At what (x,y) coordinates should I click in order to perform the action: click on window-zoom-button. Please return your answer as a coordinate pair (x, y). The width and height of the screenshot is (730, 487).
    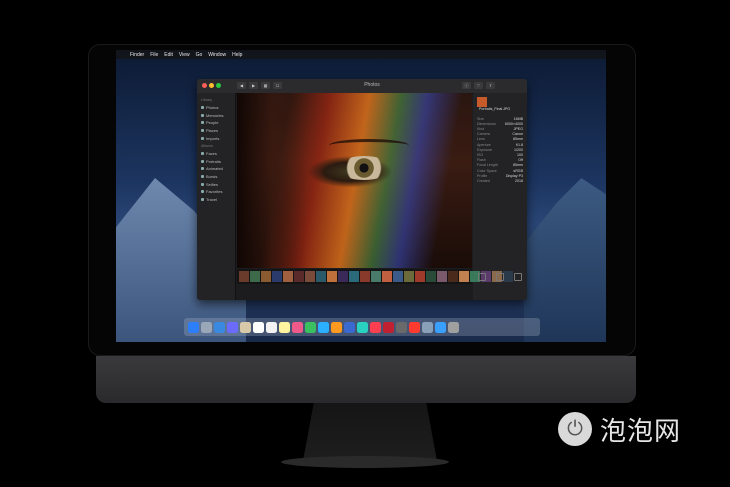
    Looking at the image, I should click on (218, 85).